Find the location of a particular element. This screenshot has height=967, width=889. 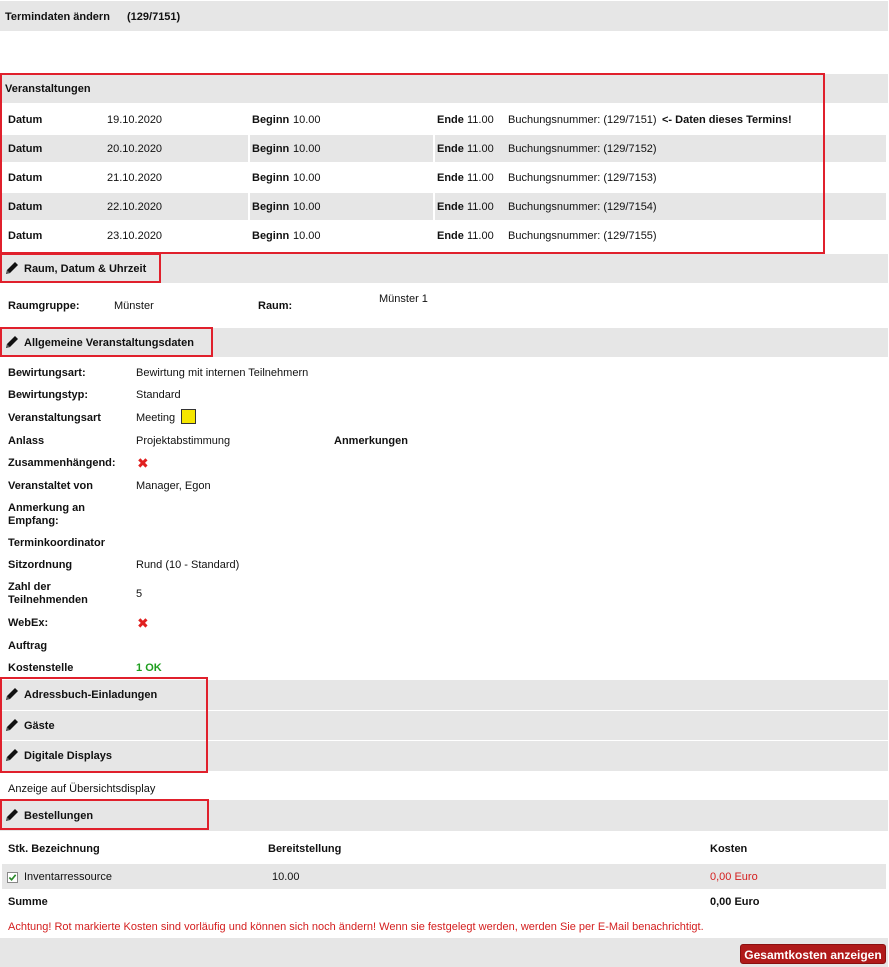

order-cost: 0,00 Euro is located at coordinates (734, 877).